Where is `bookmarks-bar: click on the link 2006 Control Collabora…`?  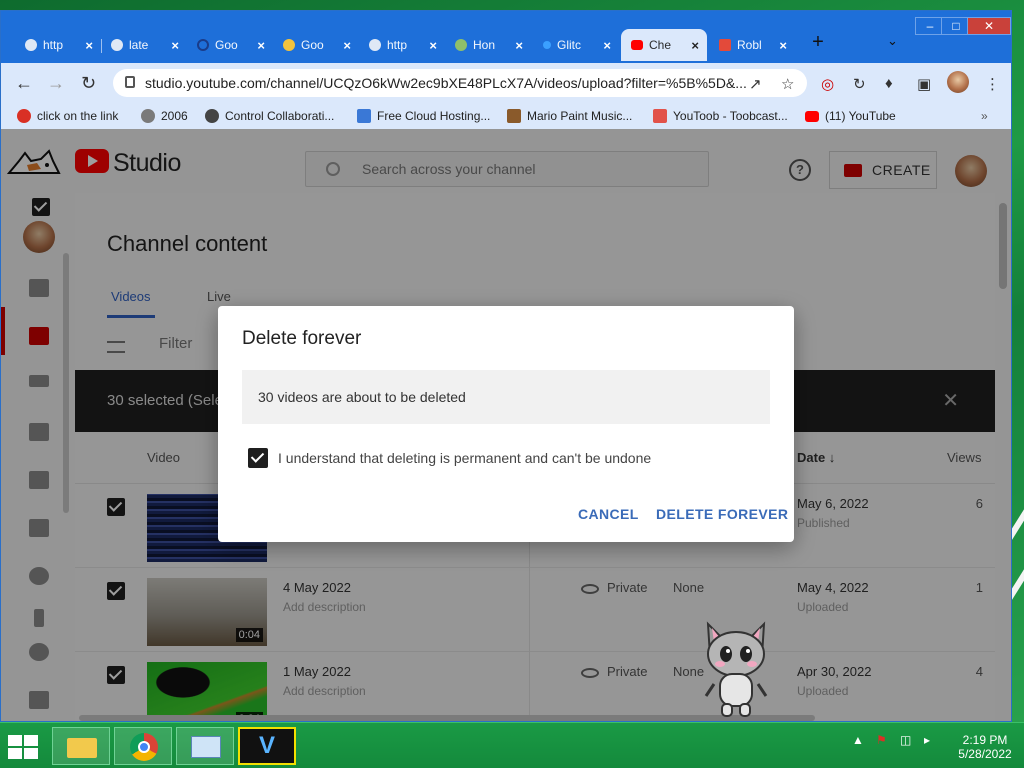 bookmarks-bar: click on the link 2006 Control Collabora… is located at coordinates (506, 116).